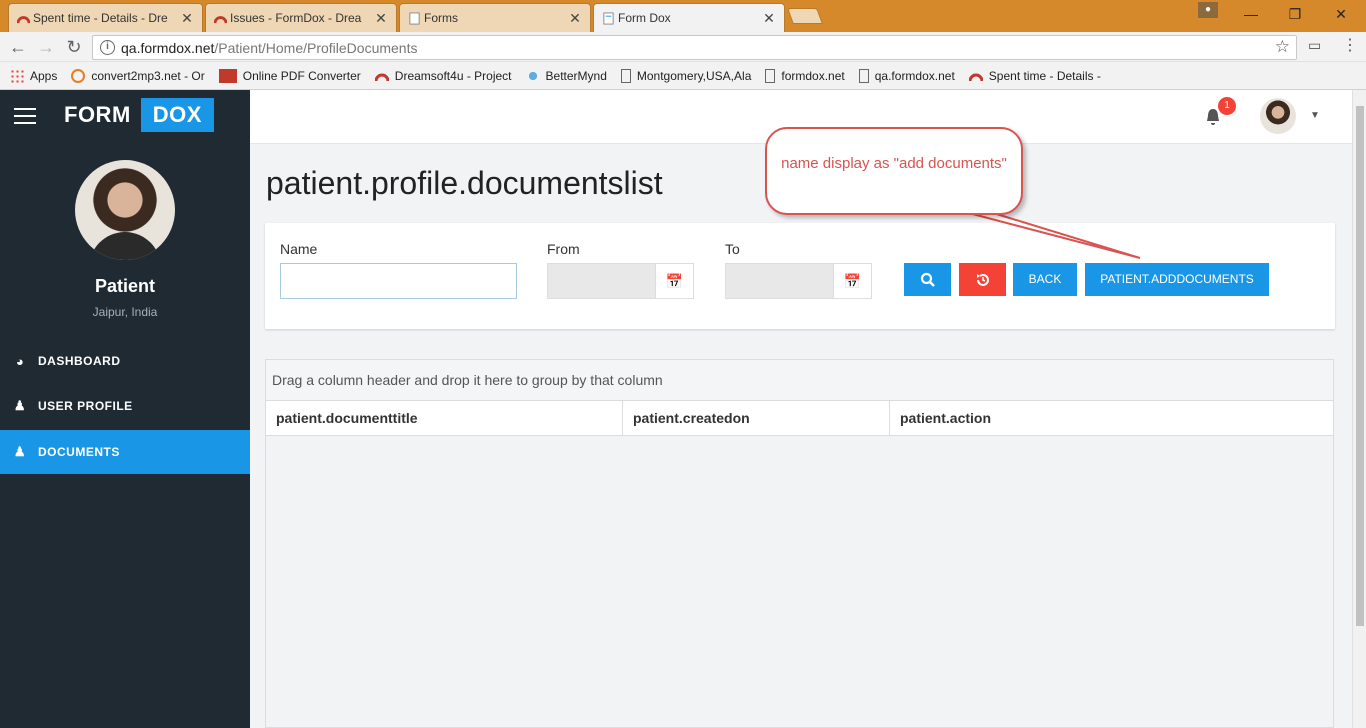 Image resolution: width=1366 pixels, height=728 pixels. Describe the element at coordinates (398, 281) in the screenshot. I see `name-input` at that location.